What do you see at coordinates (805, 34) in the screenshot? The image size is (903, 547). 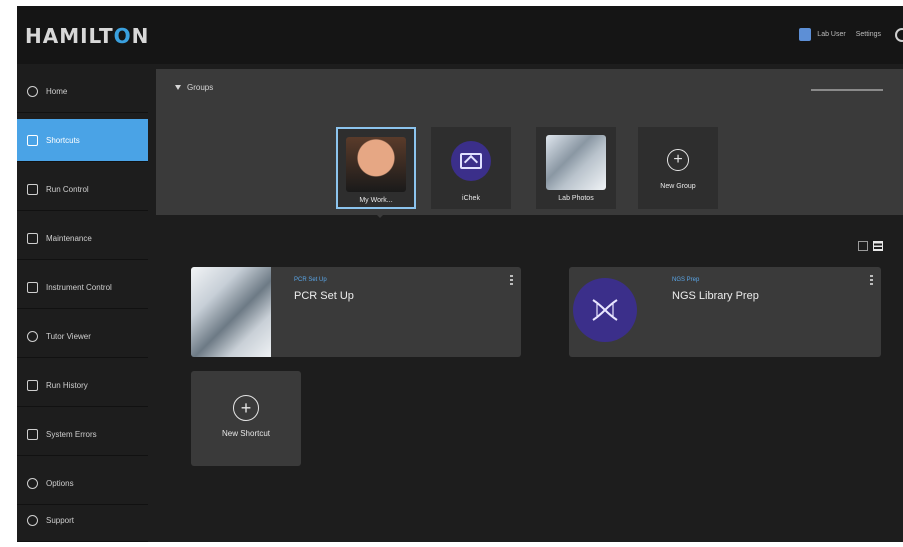 I see `user-icon` at bounding box center [805, 34].